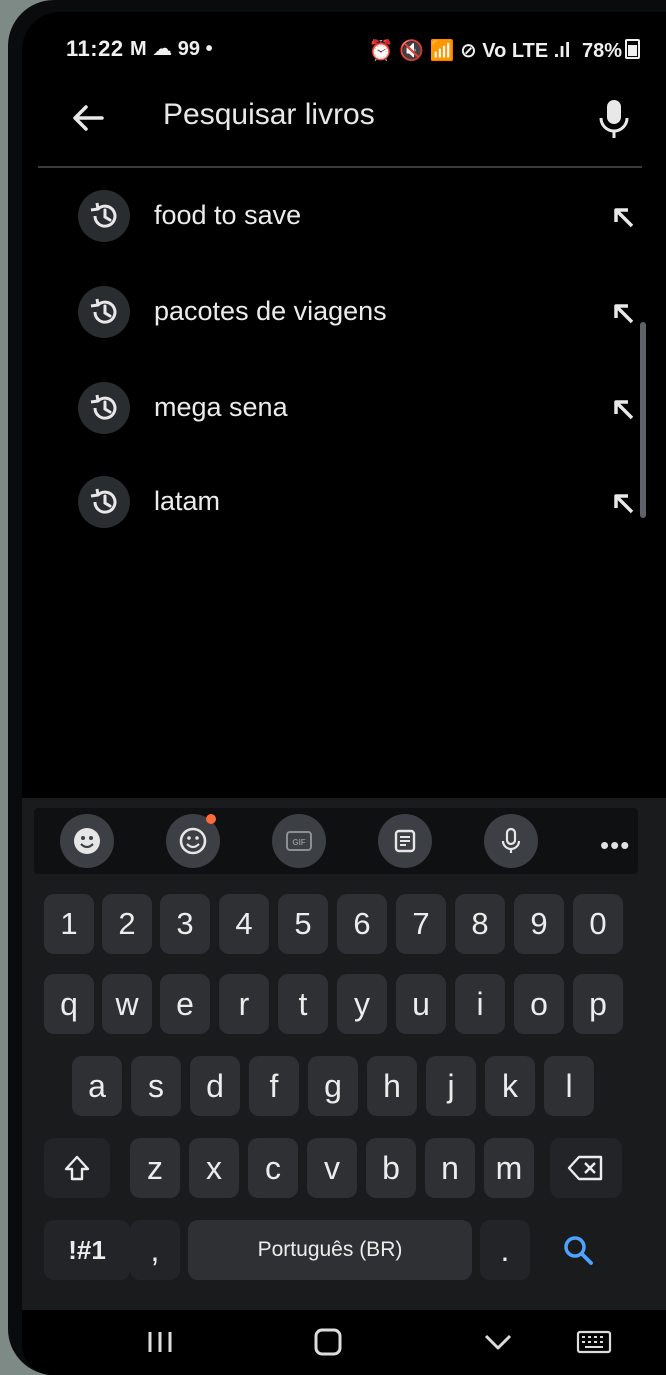 Image resolution: width=666 pixels, height=1375 pixels. Describe the element at coordinates (643, 420) in the screenshot. I see `scrollbar` at that location.